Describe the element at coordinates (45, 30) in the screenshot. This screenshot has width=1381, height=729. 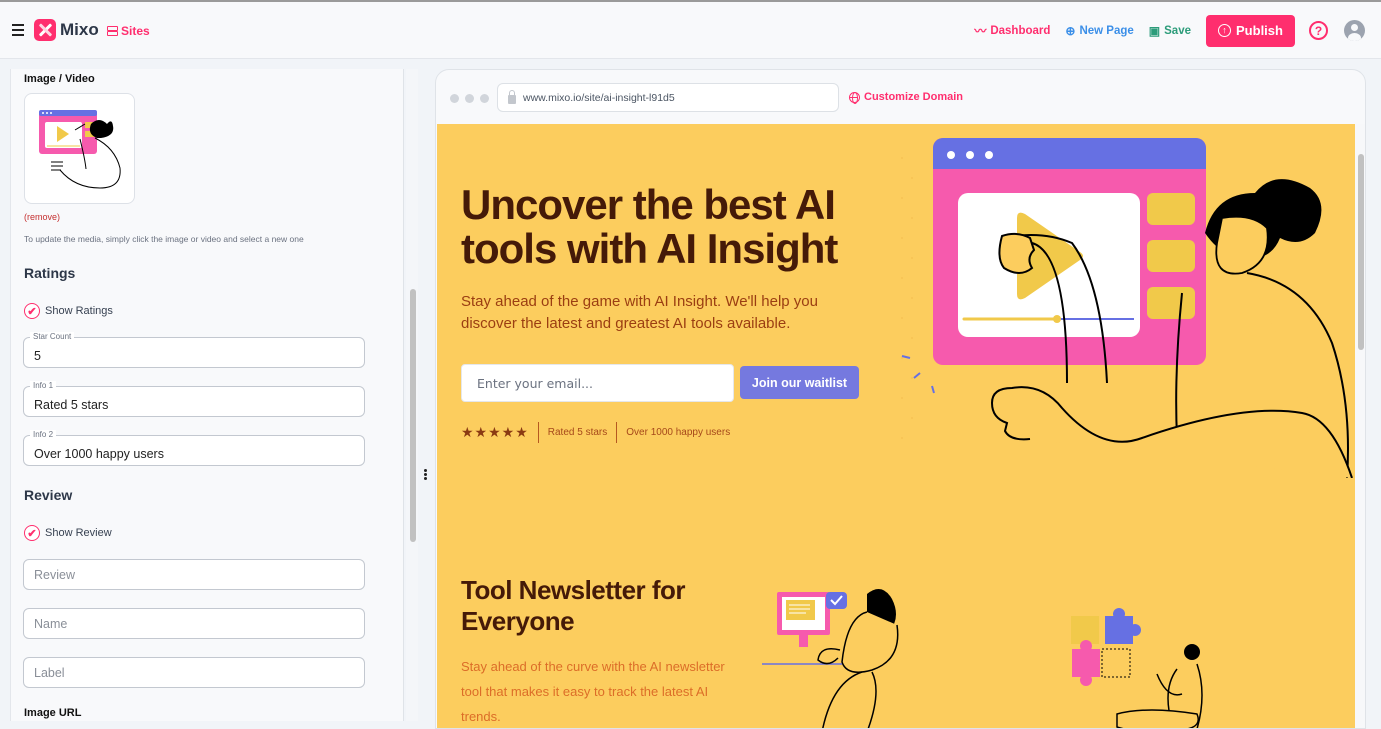
I see `mixo-logo-icon` at that location.